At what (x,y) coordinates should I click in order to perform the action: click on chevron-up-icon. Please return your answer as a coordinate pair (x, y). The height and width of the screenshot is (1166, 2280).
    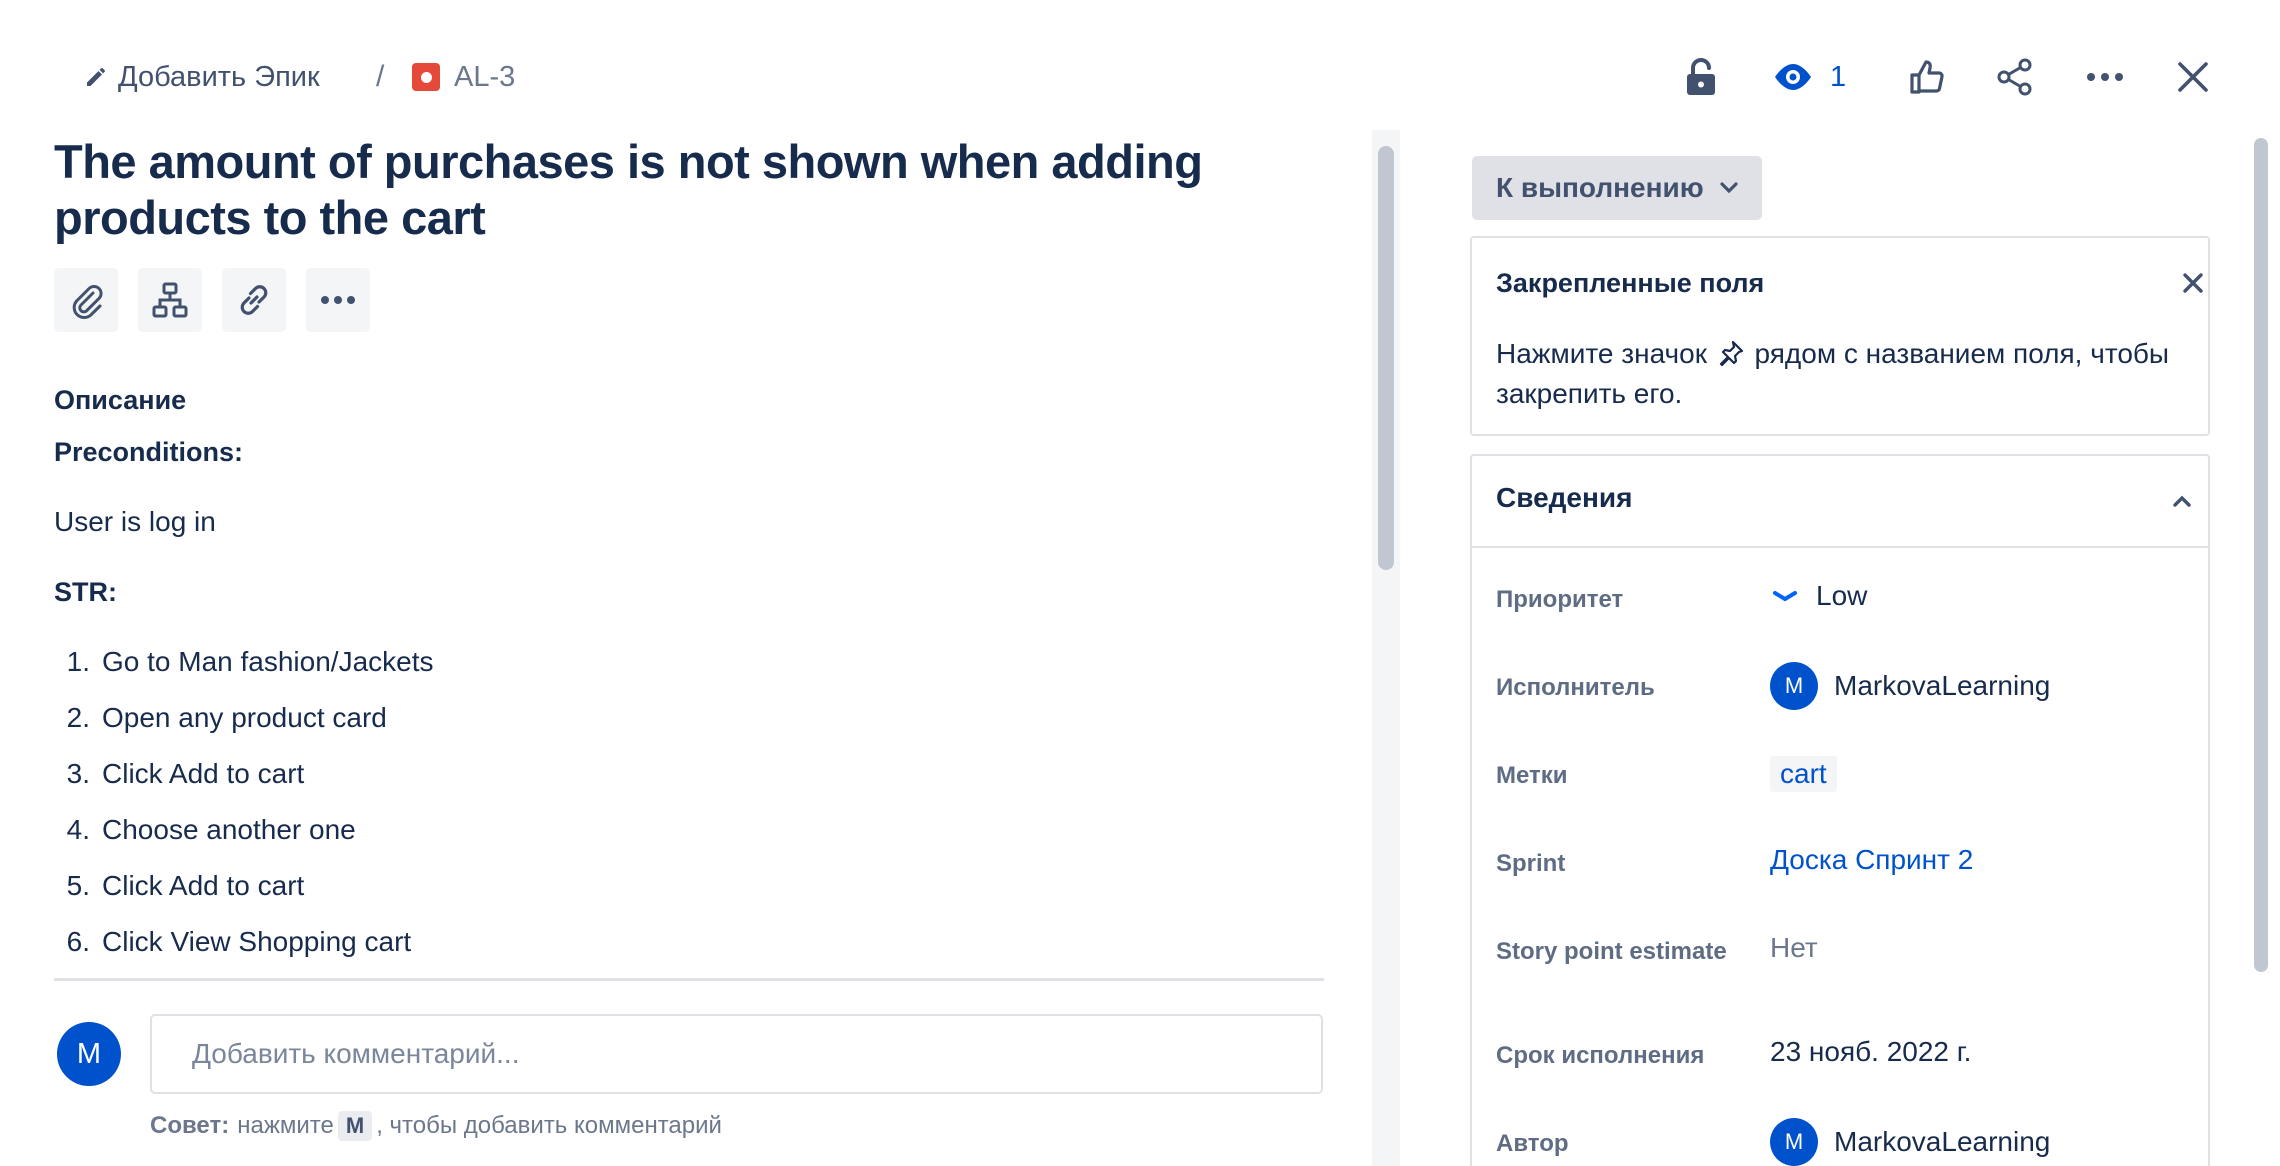
    Looking at the image, I should click on (2182, 502).